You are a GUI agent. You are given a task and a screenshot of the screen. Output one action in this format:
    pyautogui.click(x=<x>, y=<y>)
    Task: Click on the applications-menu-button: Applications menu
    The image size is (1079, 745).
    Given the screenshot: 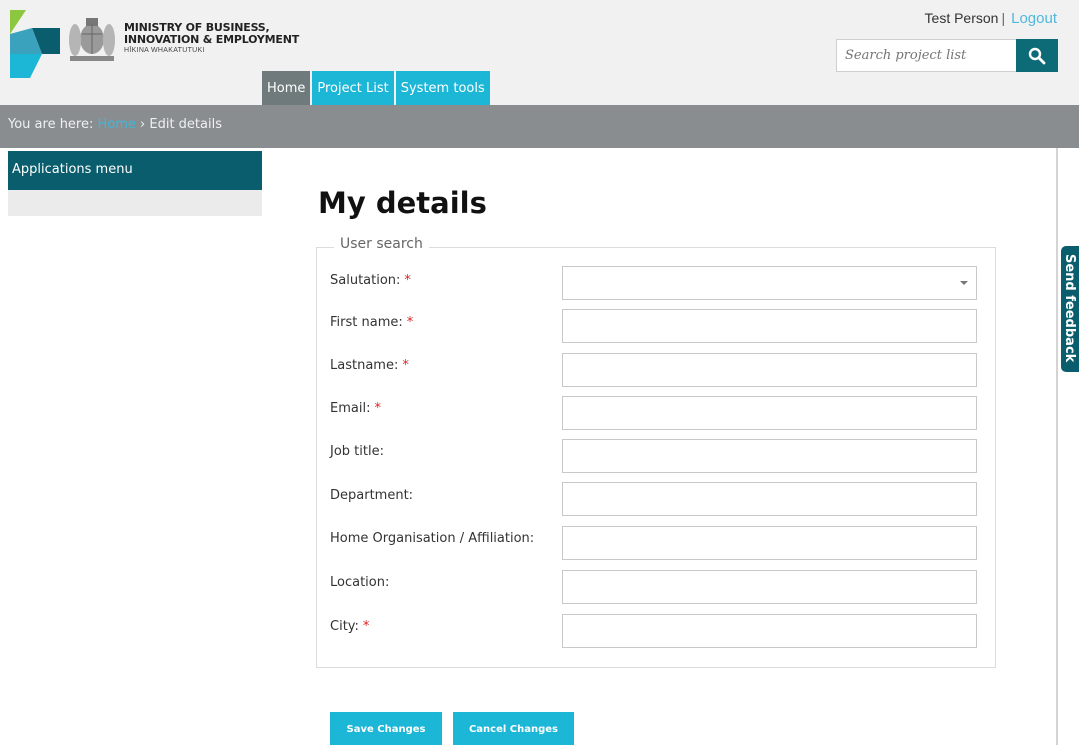 What is the action you would take?
    pyautogui.click(x=135, y=170)
    